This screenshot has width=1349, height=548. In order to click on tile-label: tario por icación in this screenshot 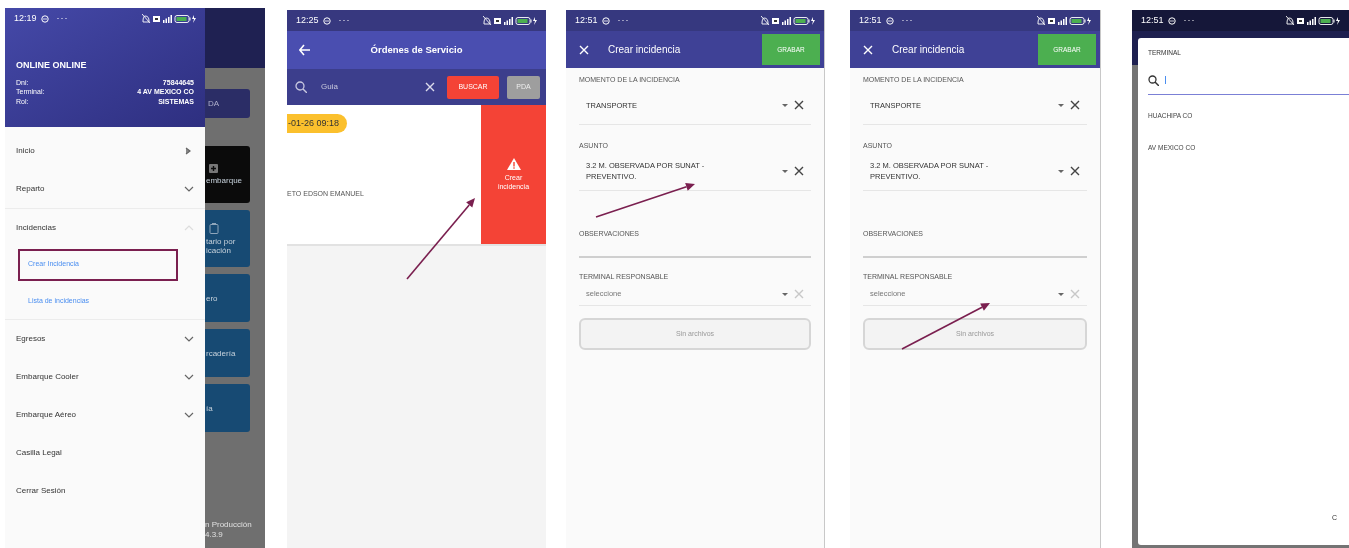, I will do `click(221, 245)`.